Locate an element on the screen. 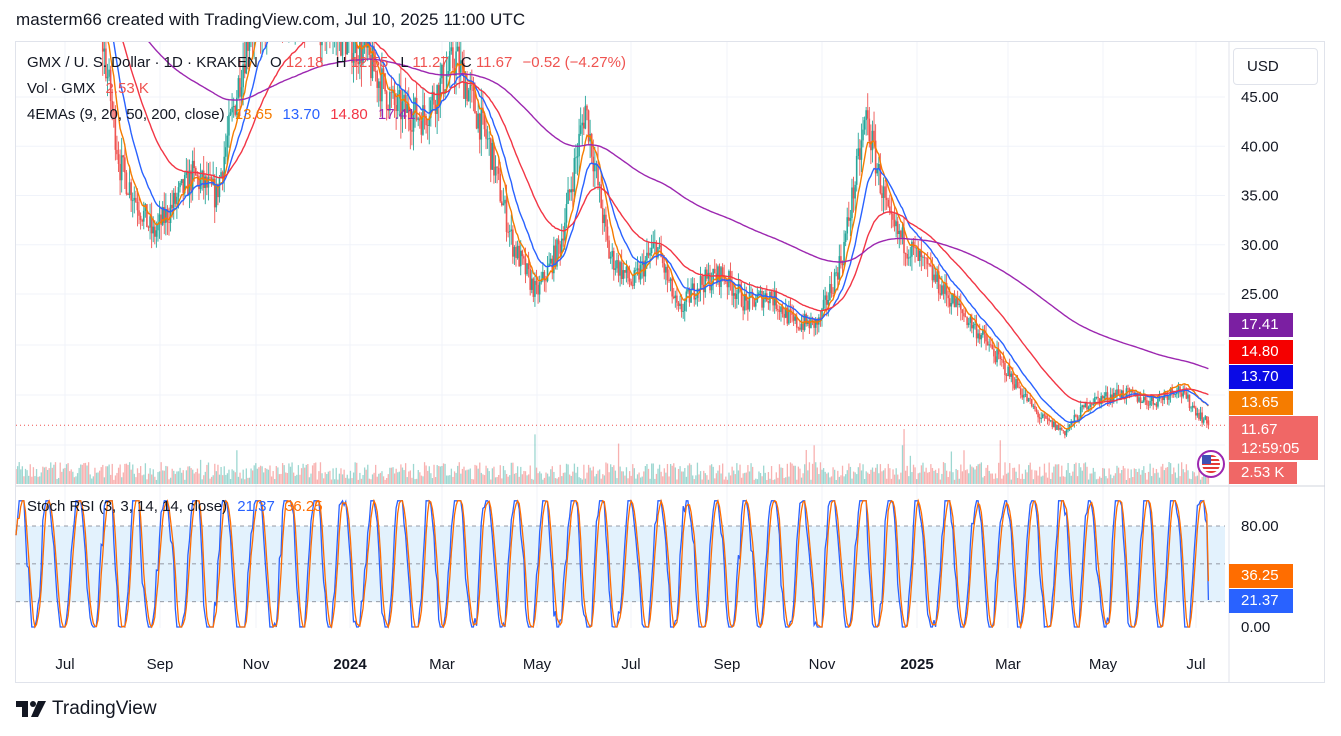 The image size is (1341, 736). legend-volume-label: Vol · GMX is located at coordinates (61, 88).